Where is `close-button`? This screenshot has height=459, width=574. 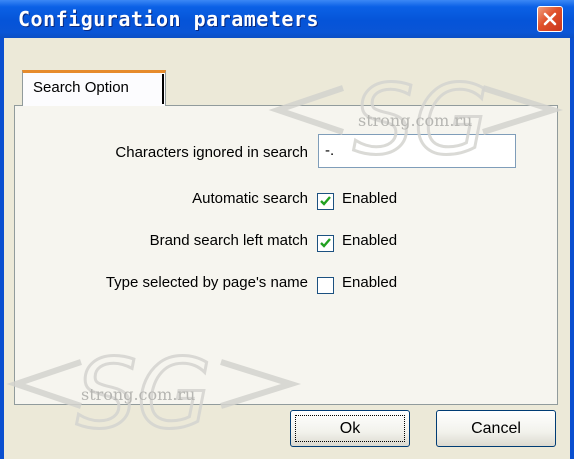
close-button is located at coordinates (550, 19).